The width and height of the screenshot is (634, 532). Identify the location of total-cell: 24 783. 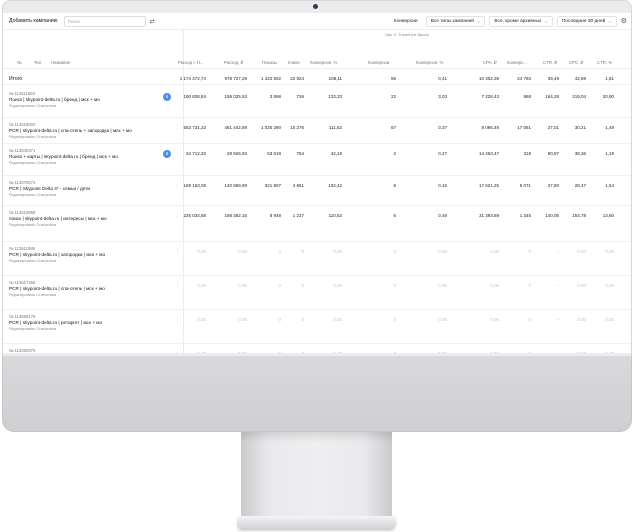
(524, 78).